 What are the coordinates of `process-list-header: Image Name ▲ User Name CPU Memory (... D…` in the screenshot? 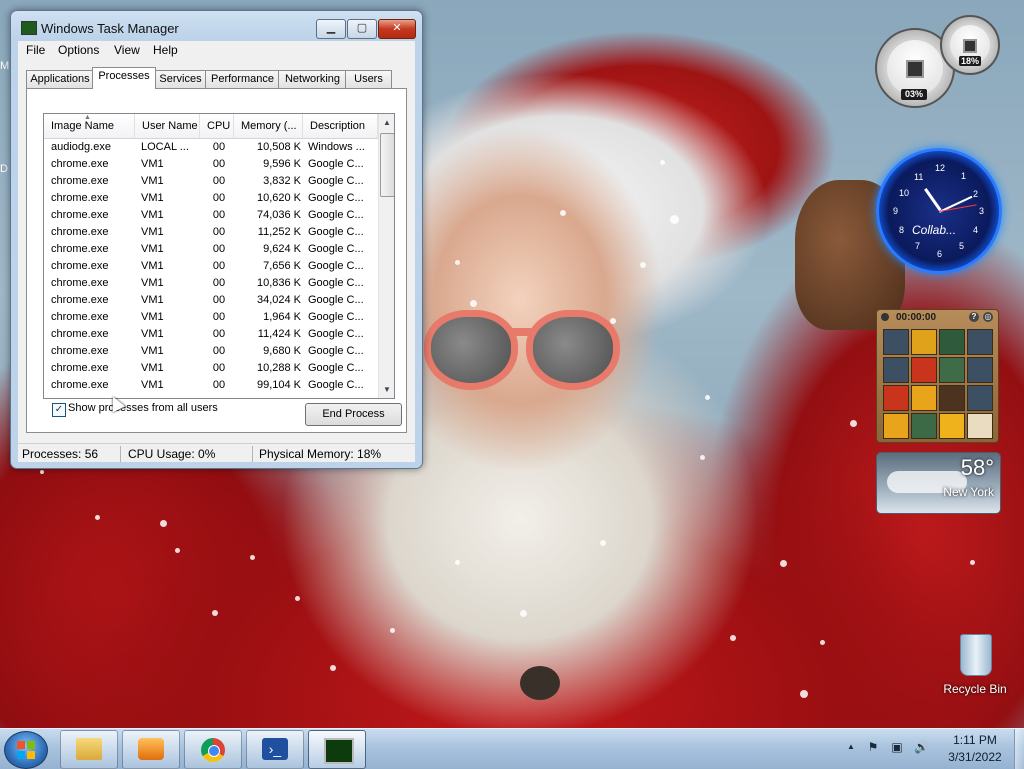 It's located at (211, 126).